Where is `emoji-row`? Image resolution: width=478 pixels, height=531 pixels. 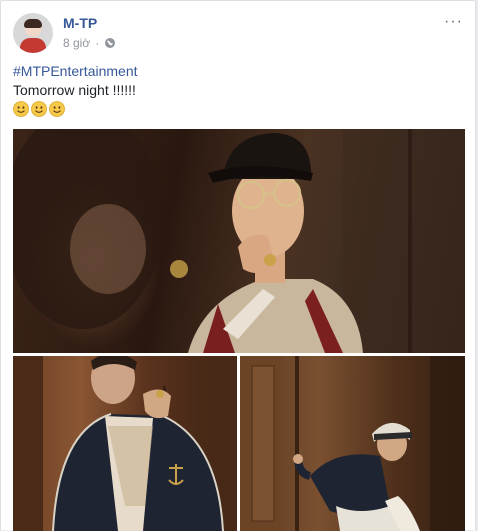
emoji-row is located at coordinates (39, 109).